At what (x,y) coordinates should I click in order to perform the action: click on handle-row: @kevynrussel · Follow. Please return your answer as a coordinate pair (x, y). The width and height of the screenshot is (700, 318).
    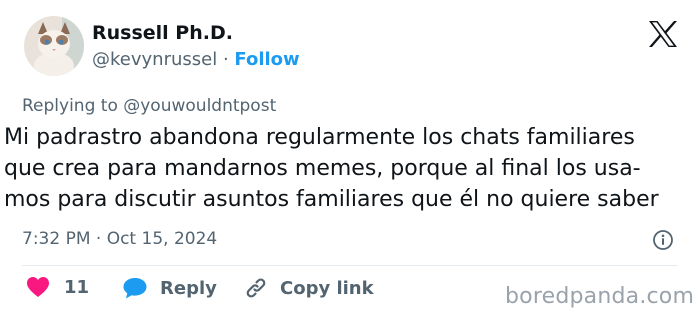
    Looking at the image, I should click on (196, 59).